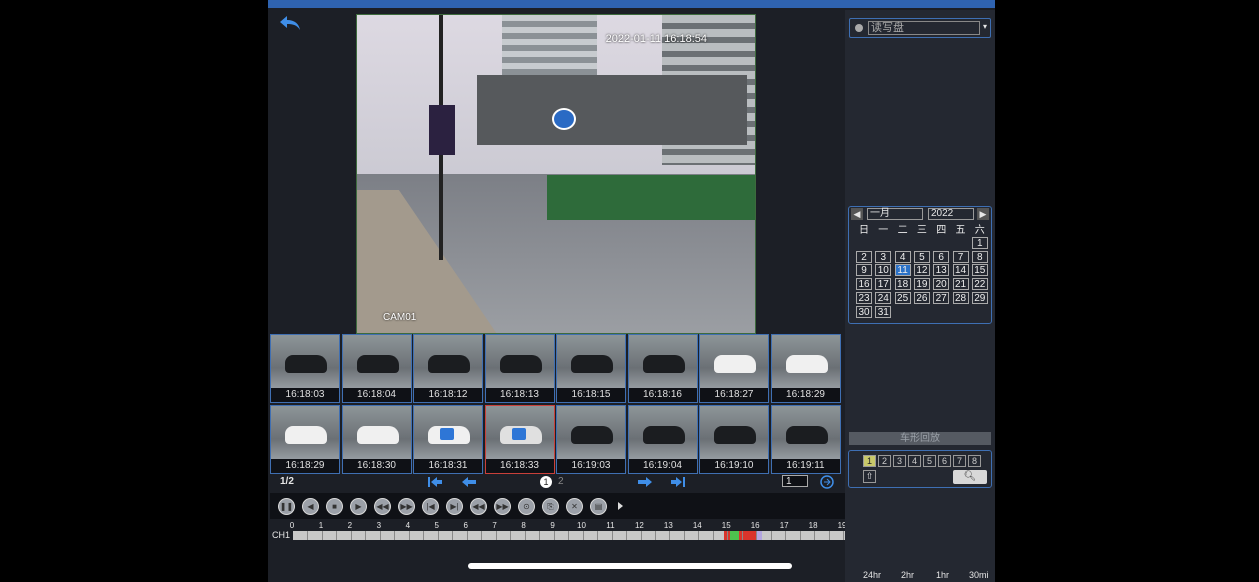 This screenshot has width=1259, height=582. Describe the element at coordinates (959, 461) in the screenshot. I see `channel-checkbox: 7` at that location.